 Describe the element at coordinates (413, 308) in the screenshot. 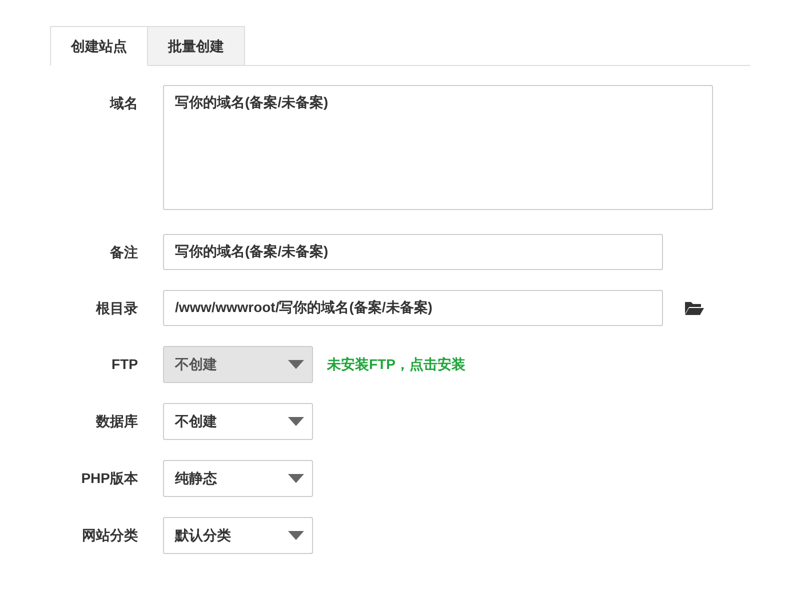

I see `root-directory-field: /www/wwwroot/写你的域名(备案/未备案)` at that location.